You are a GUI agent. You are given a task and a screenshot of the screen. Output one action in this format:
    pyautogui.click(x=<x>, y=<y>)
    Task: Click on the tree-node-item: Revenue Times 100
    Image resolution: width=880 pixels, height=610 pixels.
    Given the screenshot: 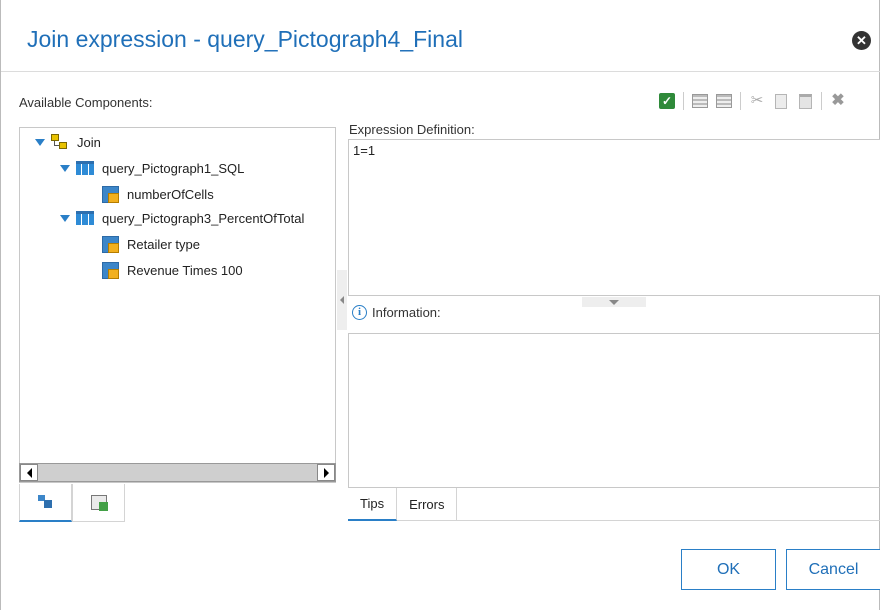 What is the action you would take?
    pyautogui.click(x=172, y=270)
    